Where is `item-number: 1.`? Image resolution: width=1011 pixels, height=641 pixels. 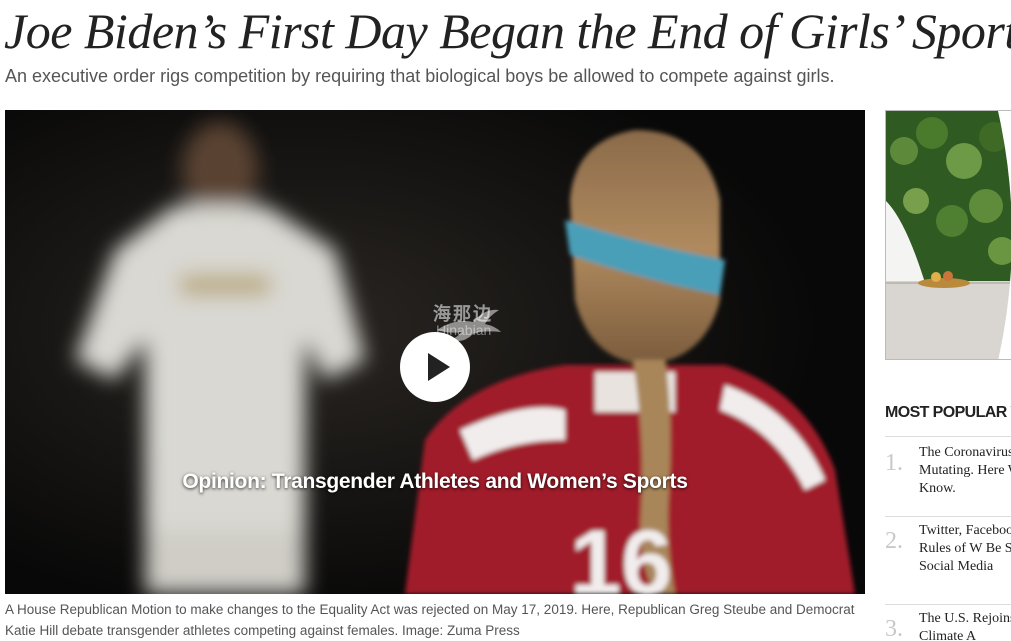
item-number: 1. is located at coordinates (894, 463).